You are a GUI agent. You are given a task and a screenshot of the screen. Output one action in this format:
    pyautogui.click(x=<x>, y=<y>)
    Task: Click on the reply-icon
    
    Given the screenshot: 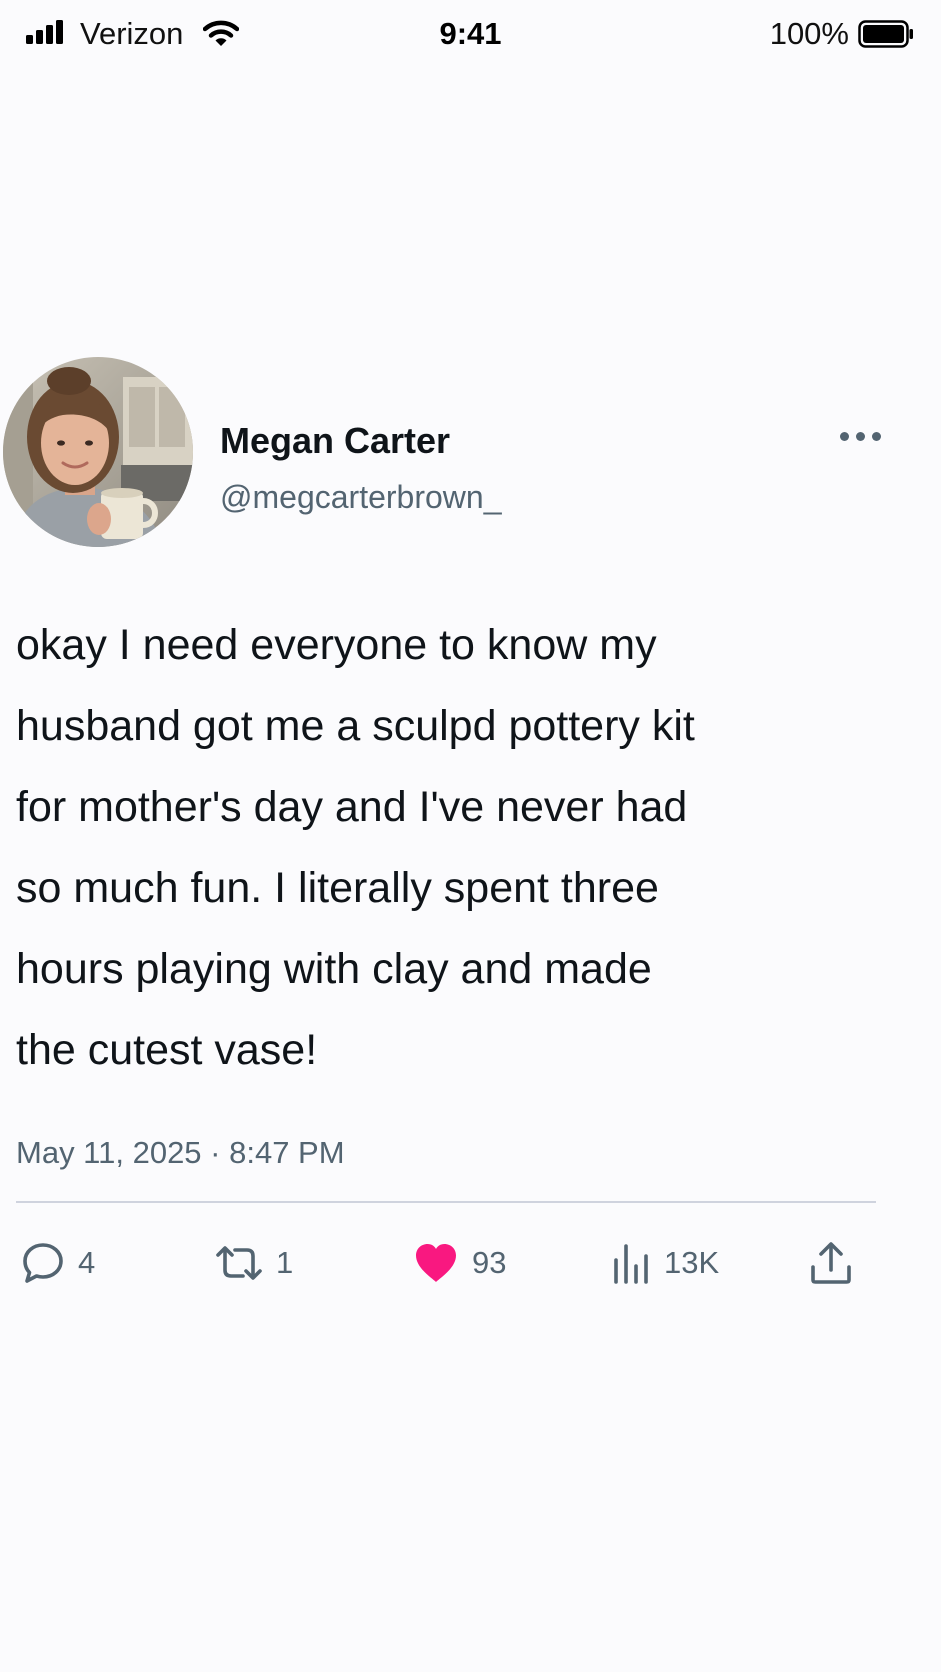 What is the action you would take?
    pyautogui.click(x=43, y=1263)
    